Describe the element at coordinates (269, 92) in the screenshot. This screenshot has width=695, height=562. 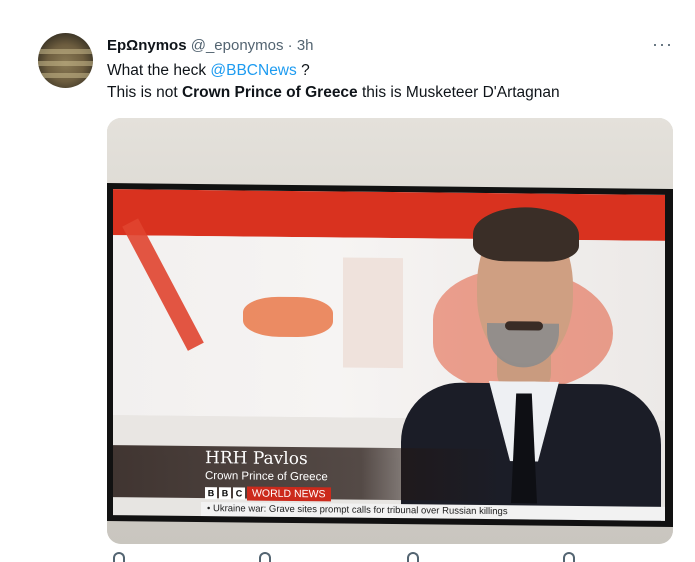
I see `tweet-bold-text: Crown Prince of Greece` at that location.